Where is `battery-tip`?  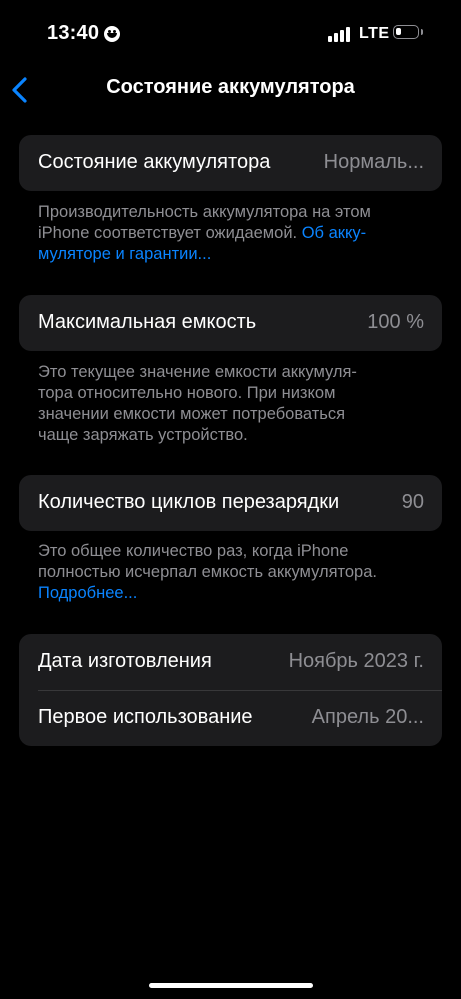 battery-tip is located at coordinates (422, 32).